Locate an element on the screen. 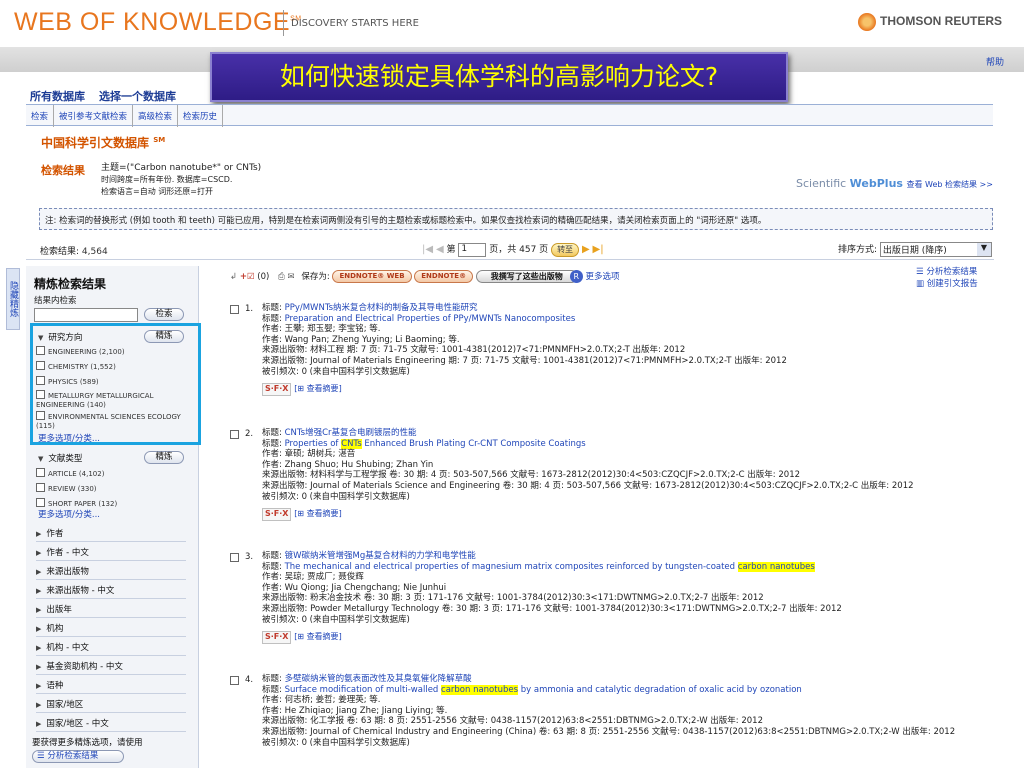 This screenshot has width=1024, height=768. callout-banner: 如何快速锁定具体学科的高影响力论文? is located at coordinates (499, 77).